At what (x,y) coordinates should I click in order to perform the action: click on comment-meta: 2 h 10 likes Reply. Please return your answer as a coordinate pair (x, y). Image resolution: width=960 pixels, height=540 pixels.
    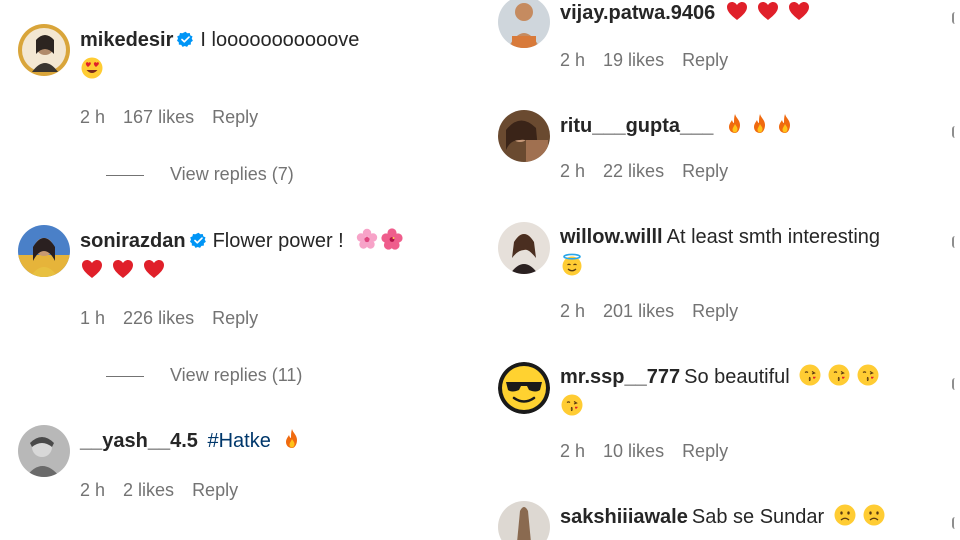
    Looking at the image, I should click on (653, 451).